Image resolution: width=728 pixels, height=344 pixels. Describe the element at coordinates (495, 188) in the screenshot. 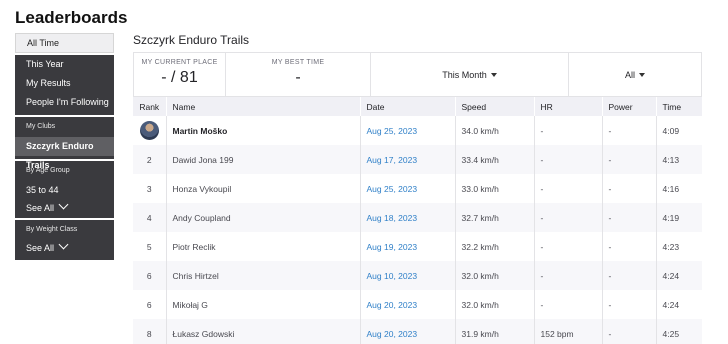

I see `speed-cell: 33.0 km/h` at that location.